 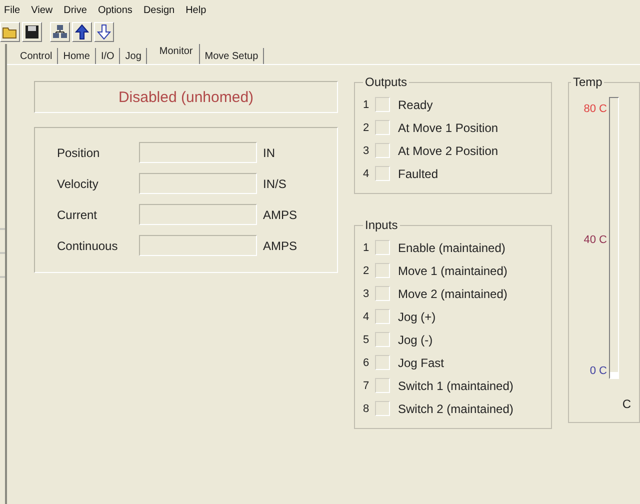 I want to click on network-icon, so click(x=60, y=32).